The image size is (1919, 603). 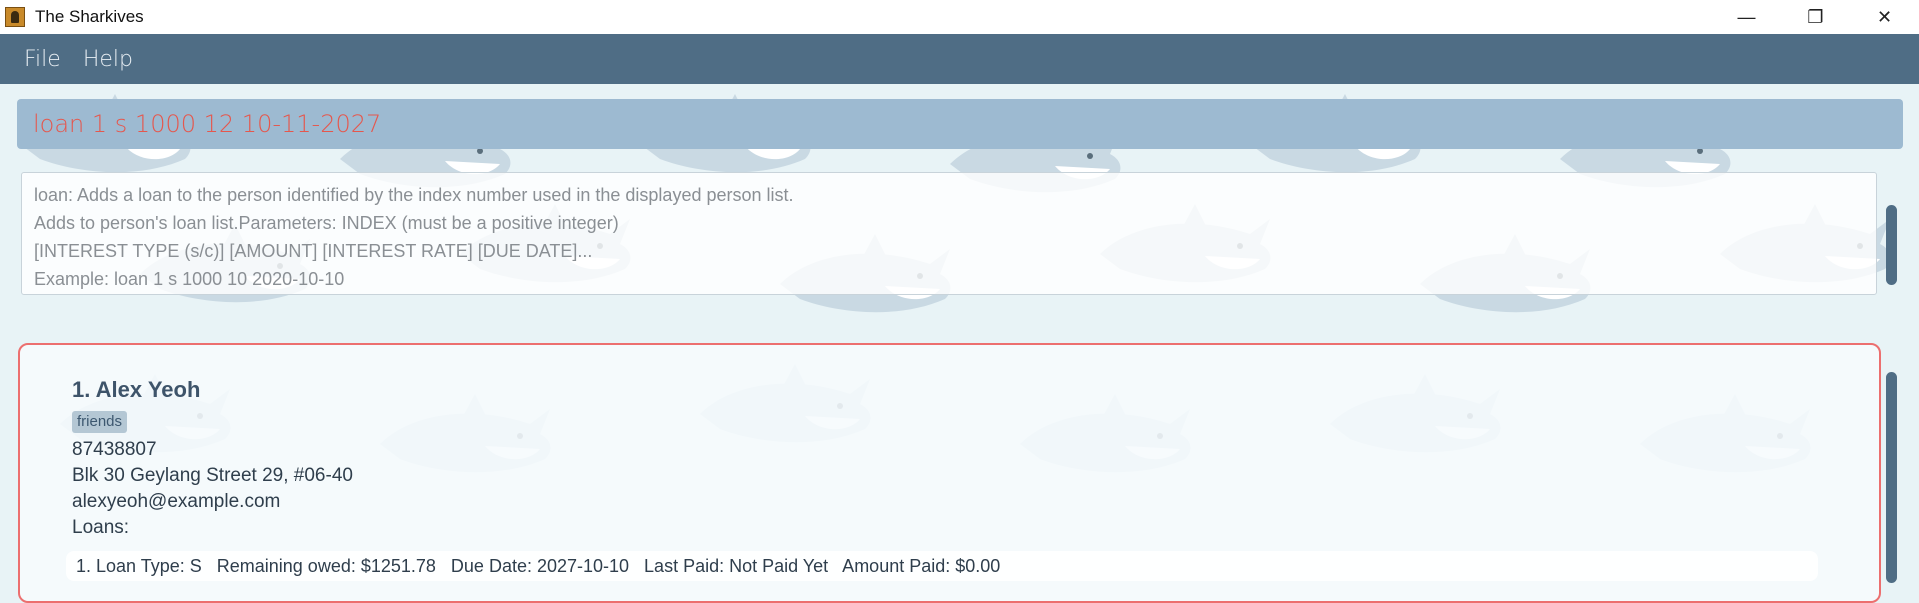 I want to click on window-title: The Sharkives, so click(x=89, y=16).